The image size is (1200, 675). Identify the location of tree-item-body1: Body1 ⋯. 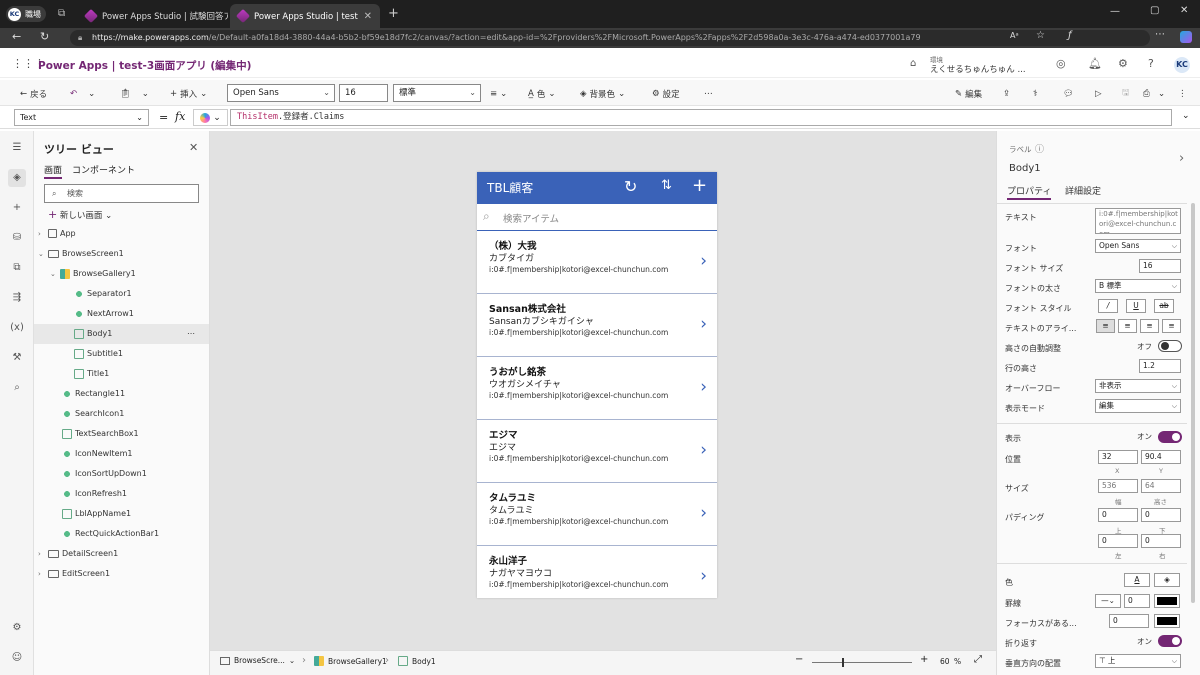
(121, 334).